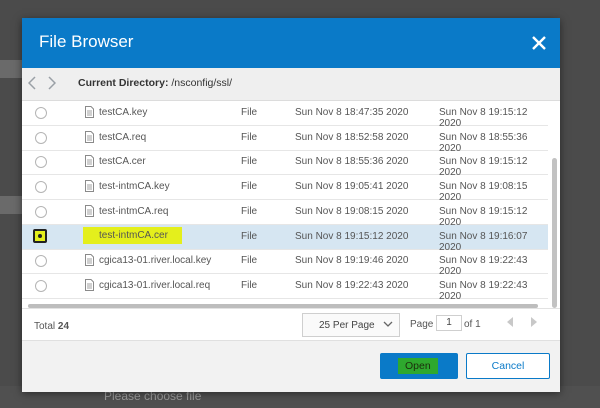 This screenshot has width=600, height=408. I want to click on total-value: 24, so click(63, 326).